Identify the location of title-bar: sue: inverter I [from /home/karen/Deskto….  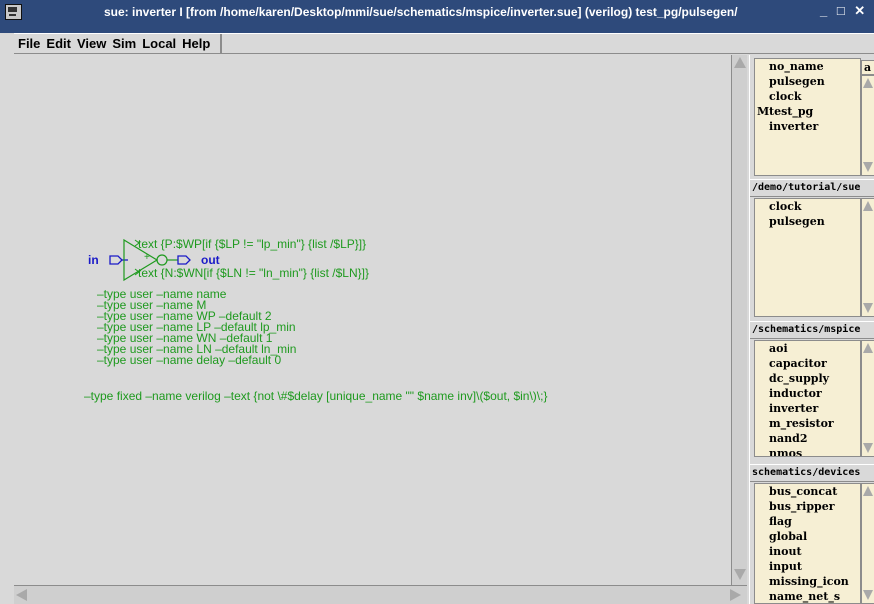
(437, 16).